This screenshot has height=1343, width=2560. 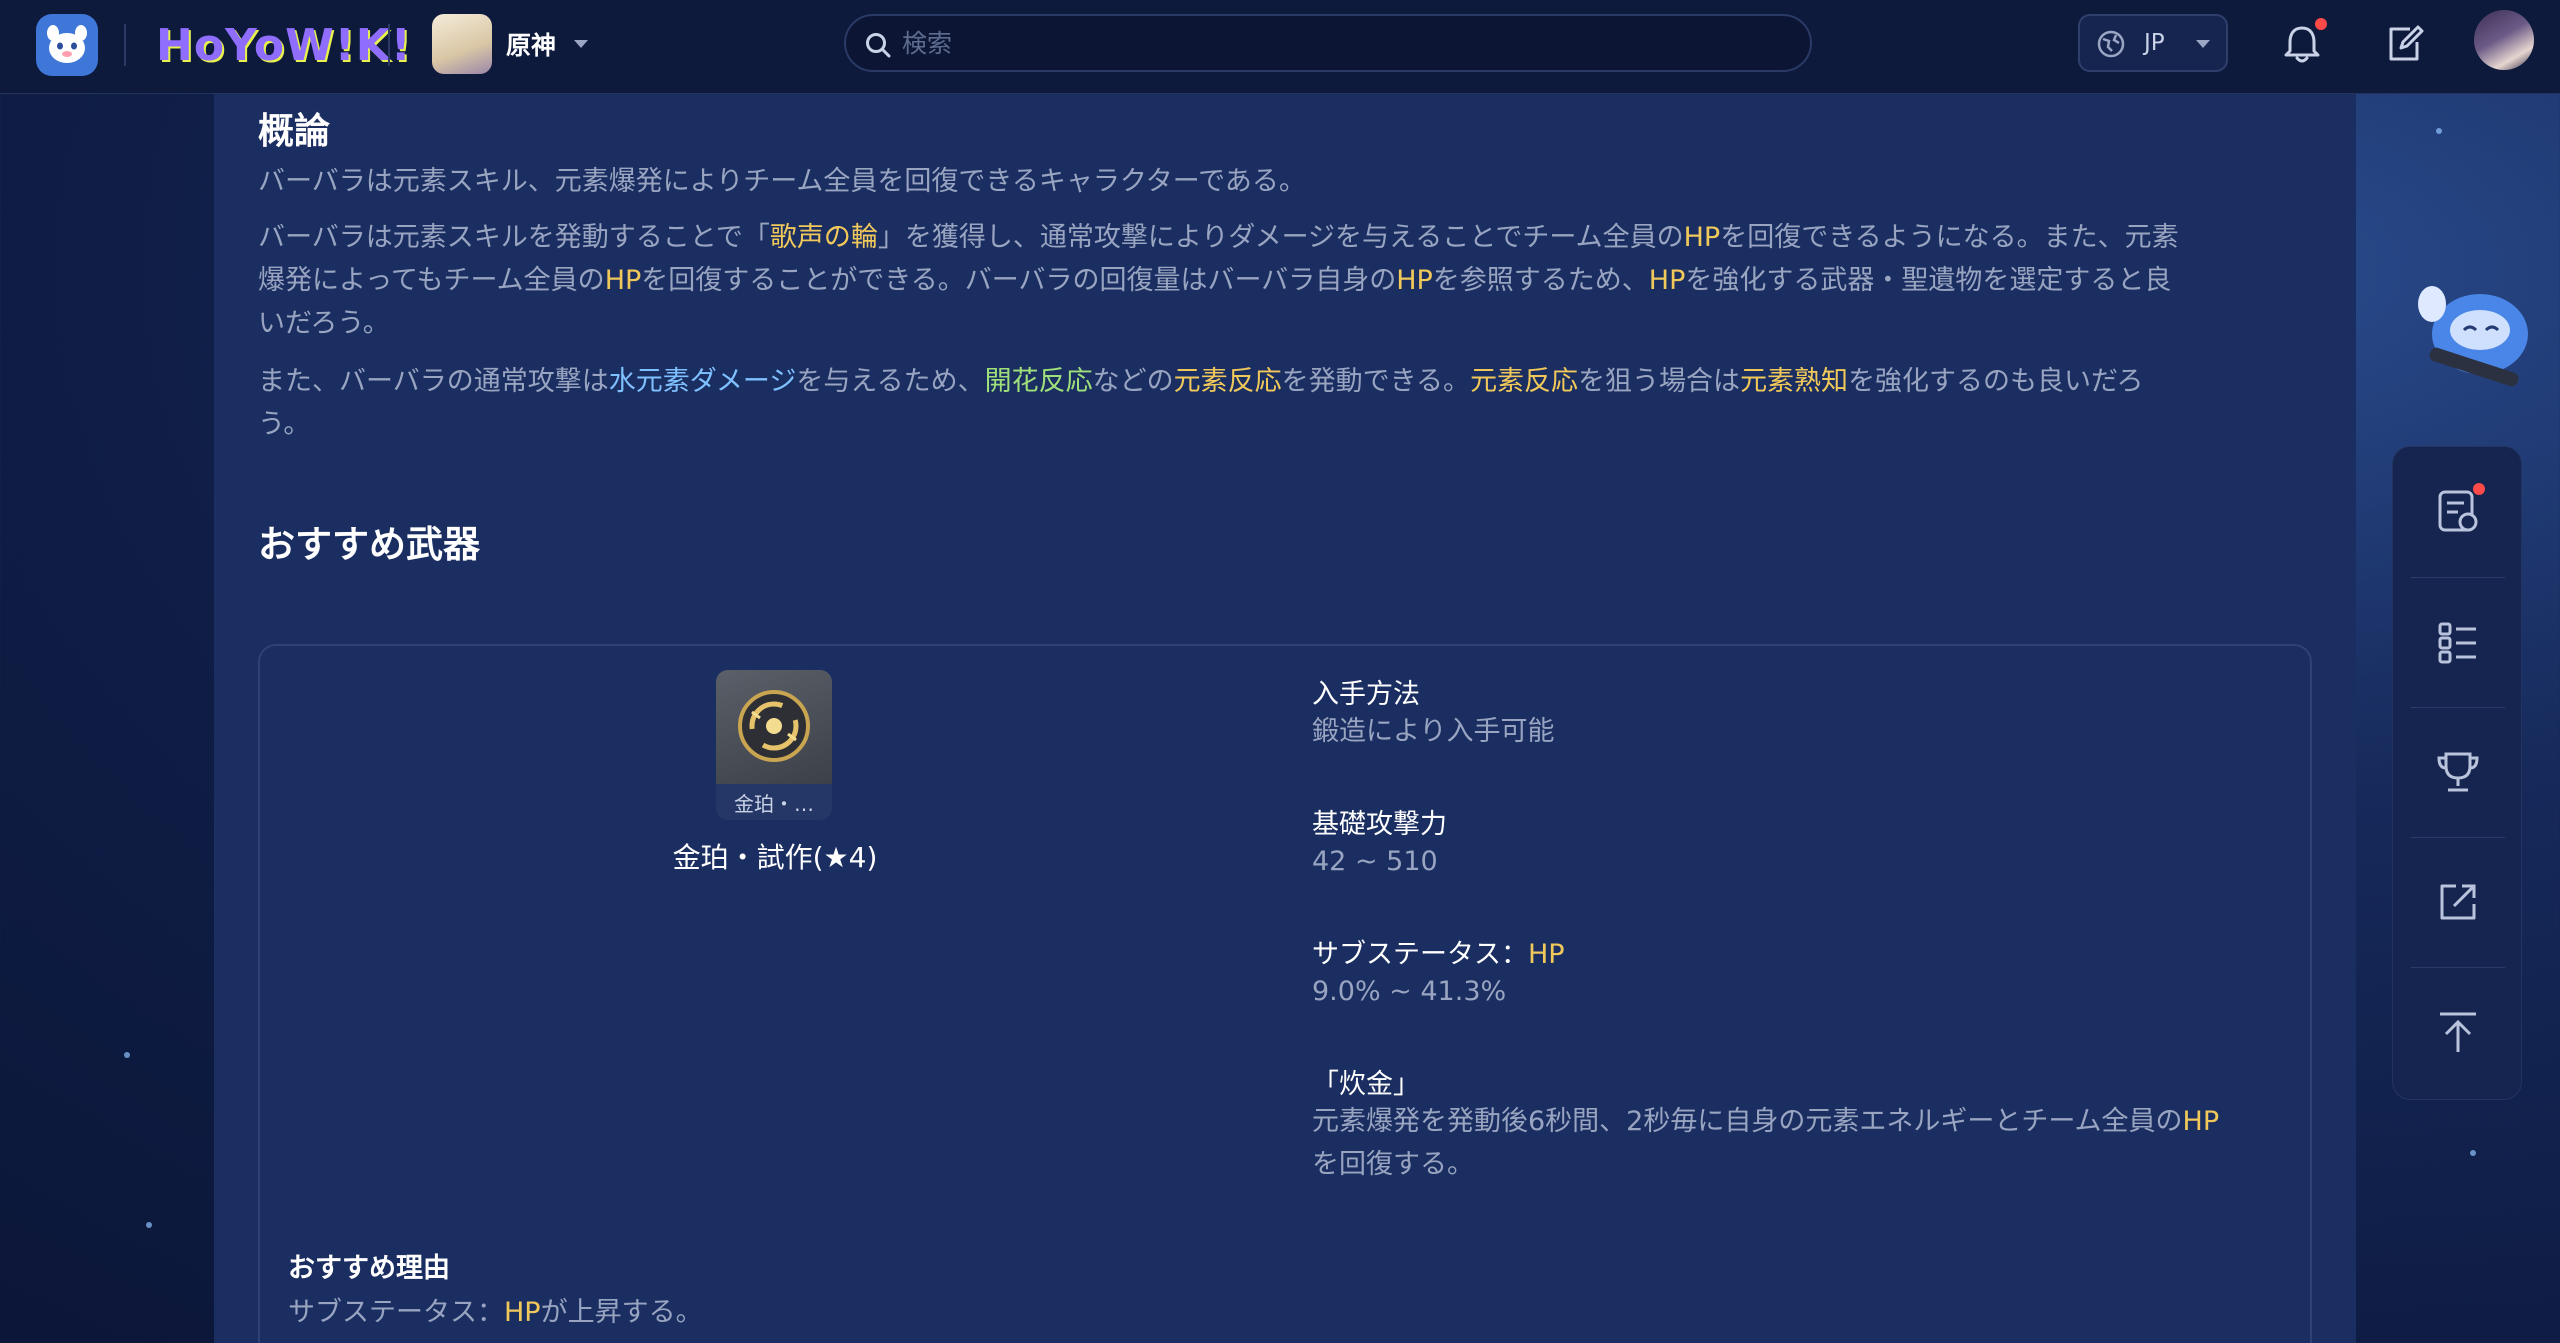 I want to click on list-icon, so click(x=2457, y=643).